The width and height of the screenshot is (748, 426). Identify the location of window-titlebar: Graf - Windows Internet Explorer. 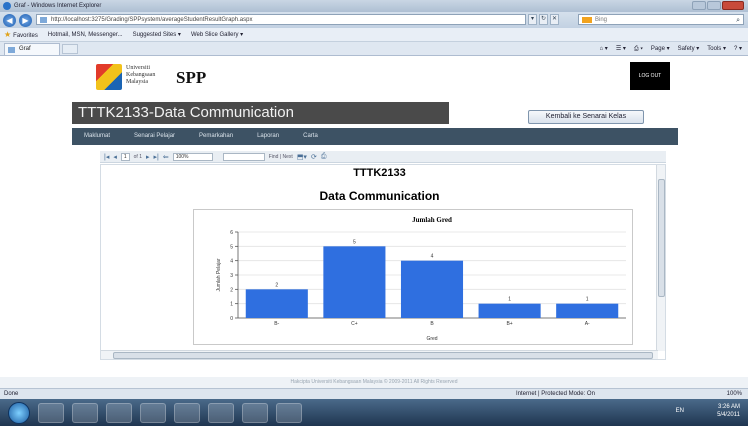
(374, 6).